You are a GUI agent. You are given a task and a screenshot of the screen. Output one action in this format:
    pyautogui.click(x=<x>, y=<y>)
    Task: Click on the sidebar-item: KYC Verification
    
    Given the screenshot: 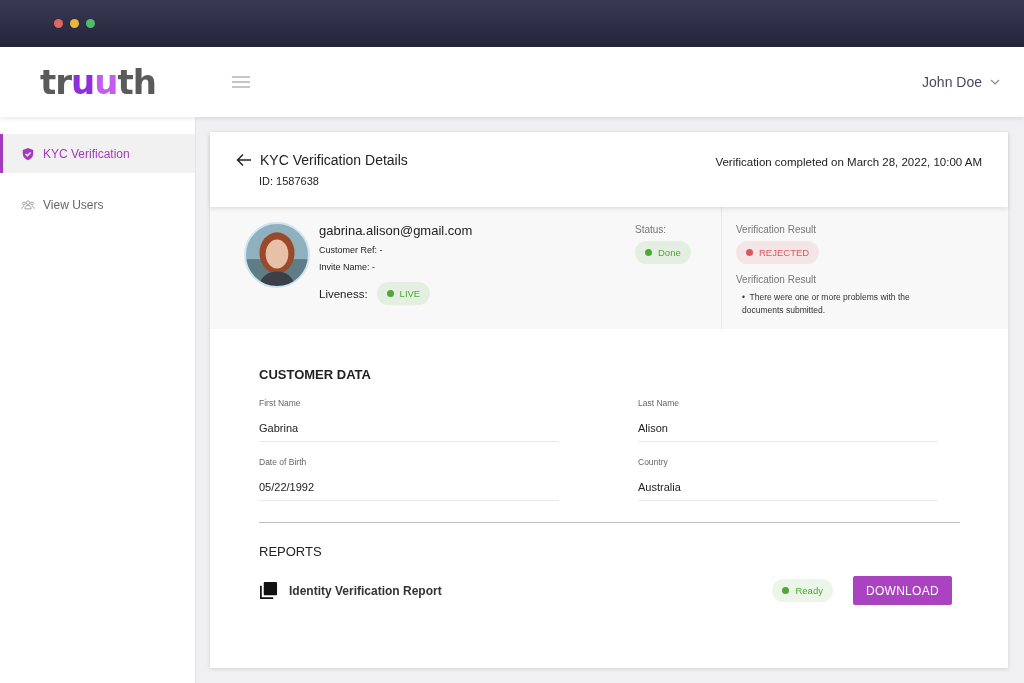 What is the action you would take?
    pyautogui.click(x=97, y=153)
    